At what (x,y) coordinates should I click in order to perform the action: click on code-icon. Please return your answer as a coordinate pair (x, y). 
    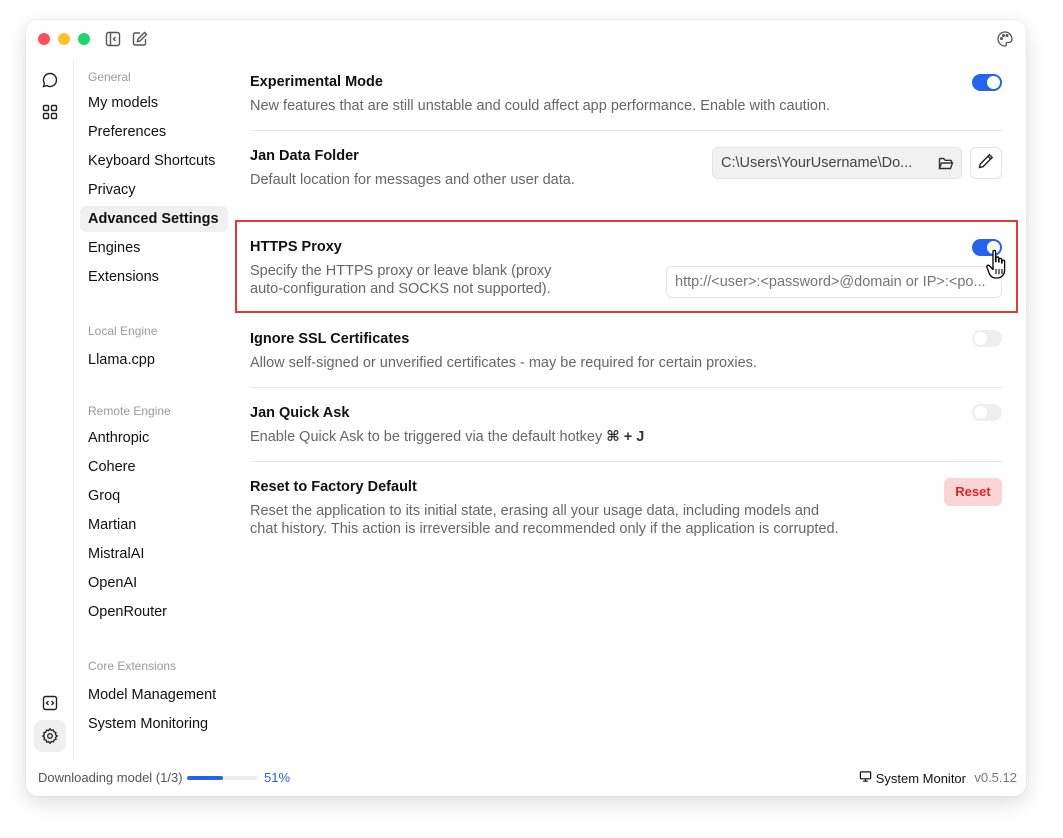
    Looking at the image, I should click on (50, 703).